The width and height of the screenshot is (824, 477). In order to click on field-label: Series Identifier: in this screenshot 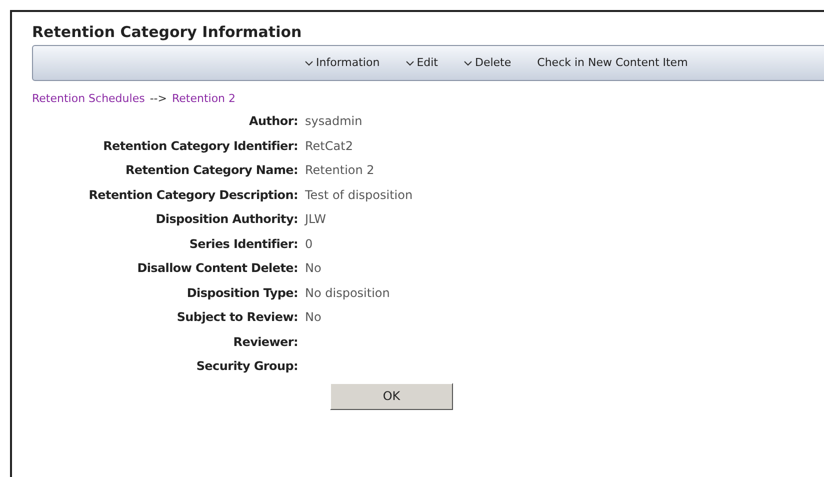, I will do `click(243, 244)`.